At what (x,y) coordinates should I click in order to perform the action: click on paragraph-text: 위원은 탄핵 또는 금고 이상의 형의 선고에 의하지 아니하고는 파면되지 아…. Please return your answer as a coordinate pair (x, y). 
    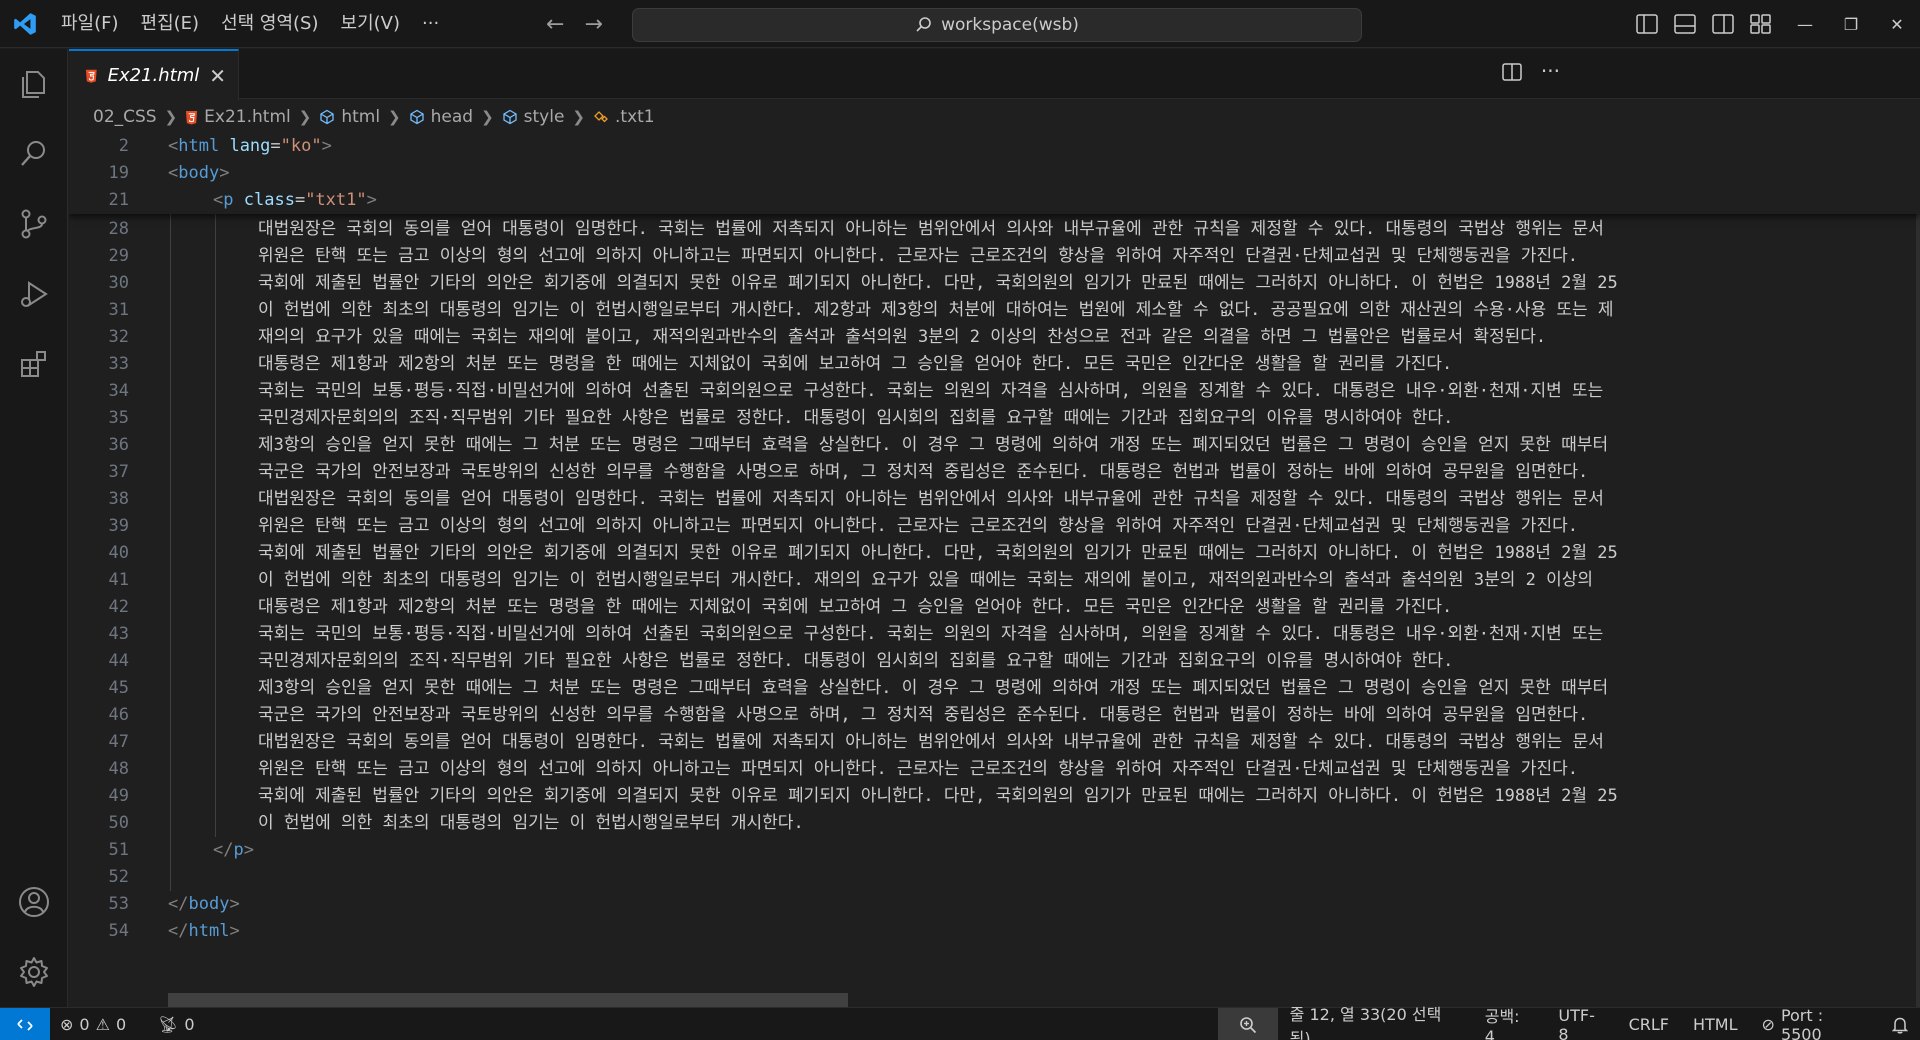
    Looking at the image, I should click on (918, 256).